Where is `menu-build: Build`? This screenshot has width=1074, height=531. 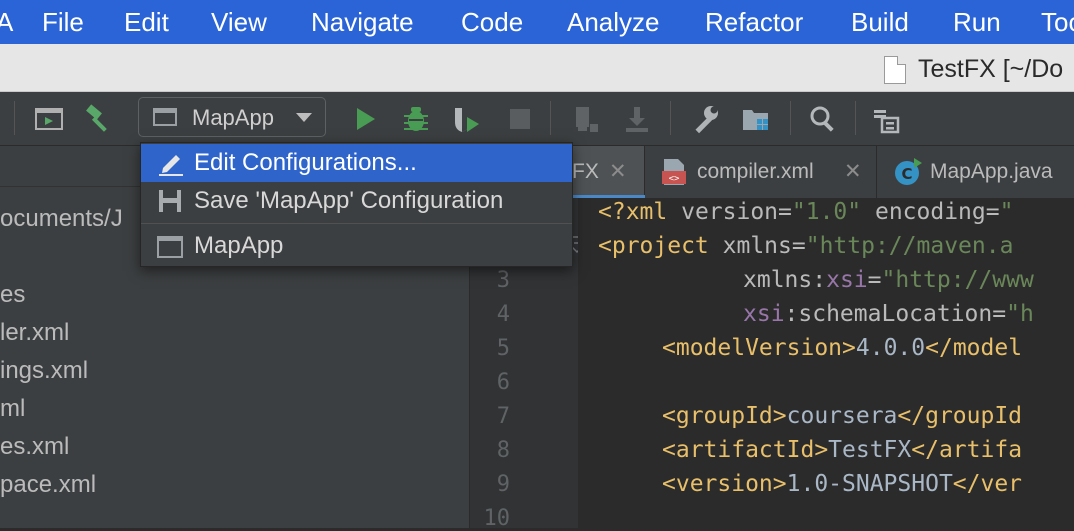 menu-build: Build is located at coordinates (880, 22).